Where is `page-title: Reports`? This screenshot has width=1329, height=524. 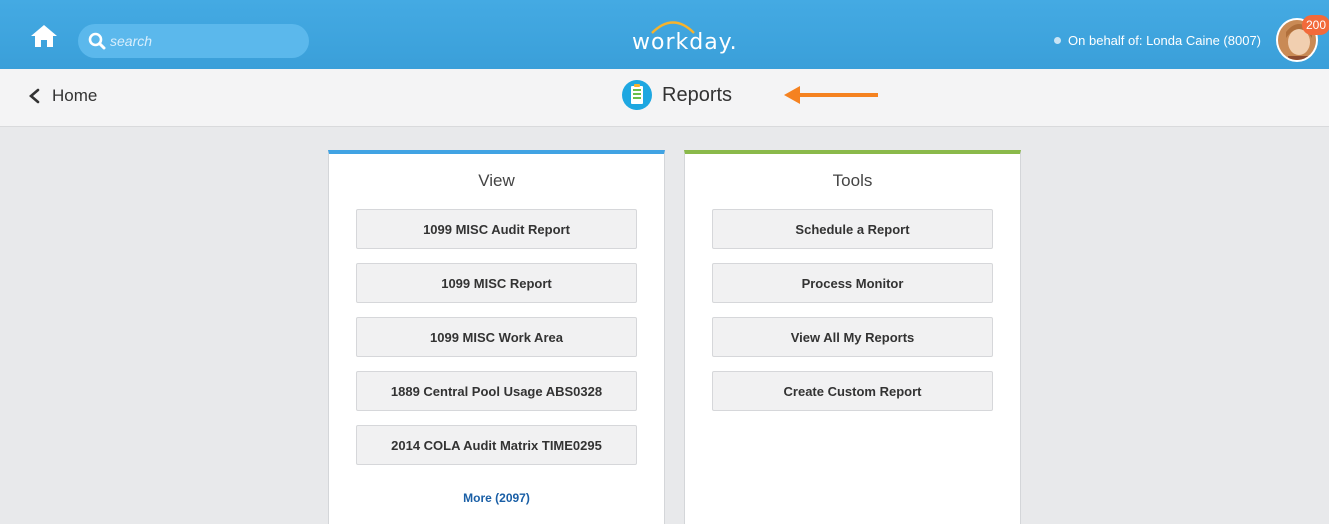
page-title: Reports is located at coordinates (697, 94).